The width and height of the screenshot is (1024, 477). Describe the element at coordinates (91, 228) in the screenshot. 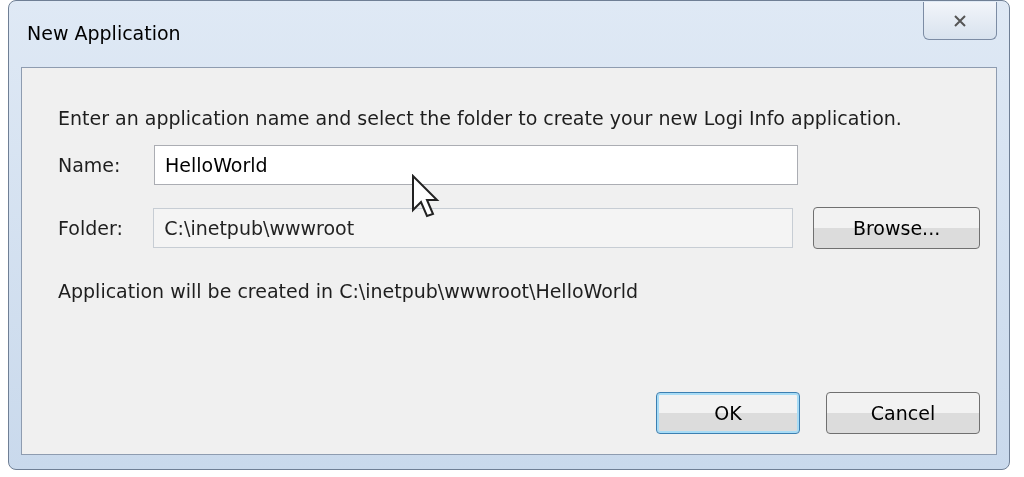

I see `field-label: Folder:` at that location.